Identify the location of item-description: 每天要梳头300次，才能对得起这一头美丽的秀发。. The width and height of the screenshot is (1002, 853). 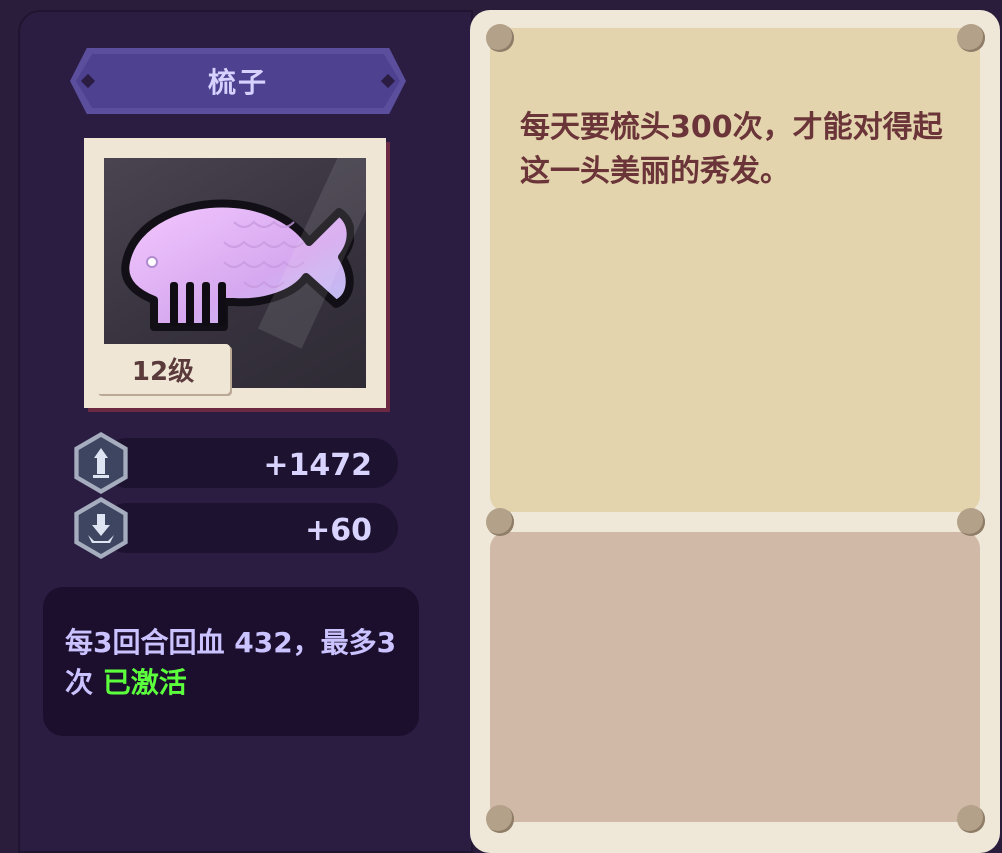
(731, 149).